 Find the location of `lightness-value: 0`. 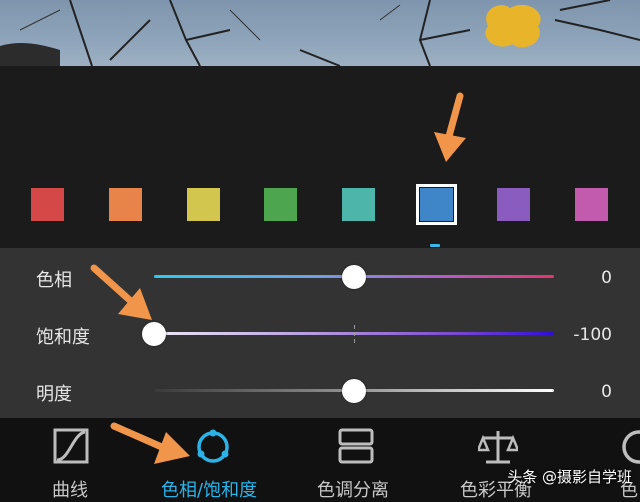

lightness-value: 0 is located at coordinates (606, 392).